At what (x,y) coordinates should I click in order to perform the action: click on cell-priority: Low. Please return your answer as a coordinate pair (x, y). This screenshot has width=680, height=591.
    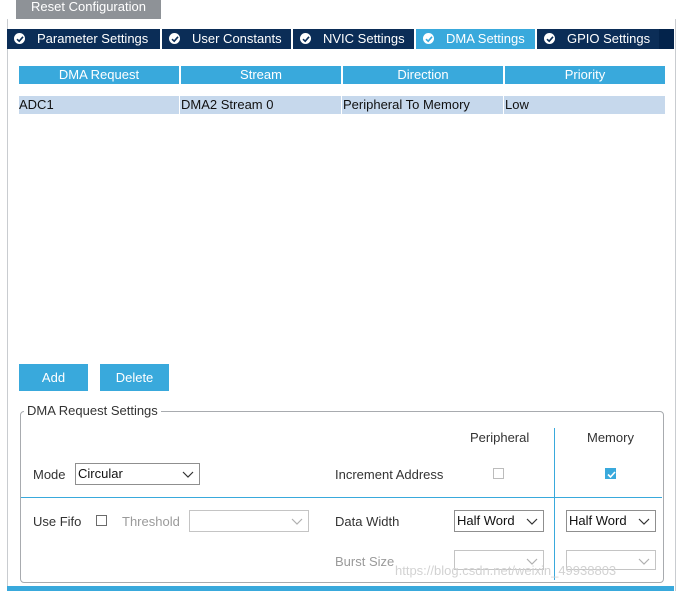
    Looking at the image, I should click on (517, 104).